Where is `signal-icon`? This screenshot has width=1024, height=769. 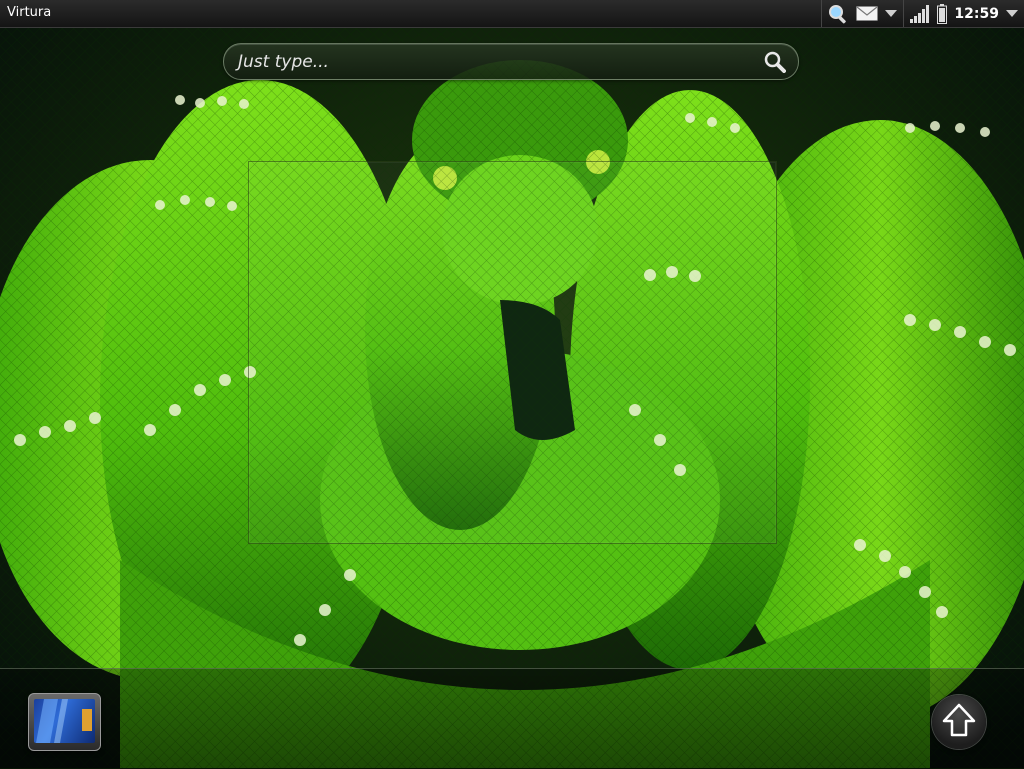 signal-icon is located at coordinates (920, 13).